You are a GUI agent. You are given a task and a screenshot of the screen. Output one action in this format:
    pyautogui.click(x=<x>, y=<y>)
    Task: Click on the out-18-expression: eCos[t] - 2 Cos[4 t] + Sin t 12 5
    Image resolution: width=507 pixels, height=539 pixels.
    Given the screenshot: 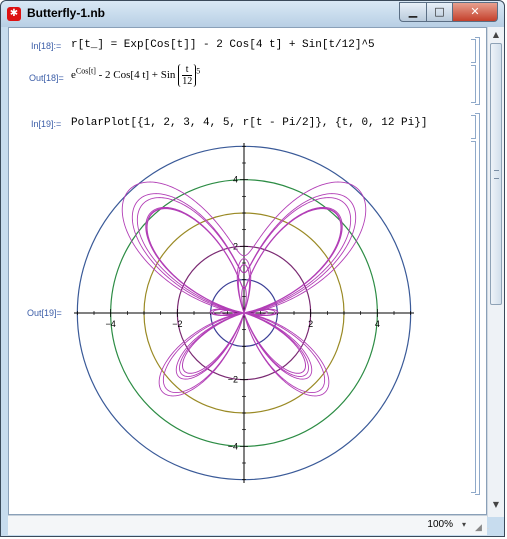 What is the action you would take?
    pyautogui.click(x=135, y=75)
    